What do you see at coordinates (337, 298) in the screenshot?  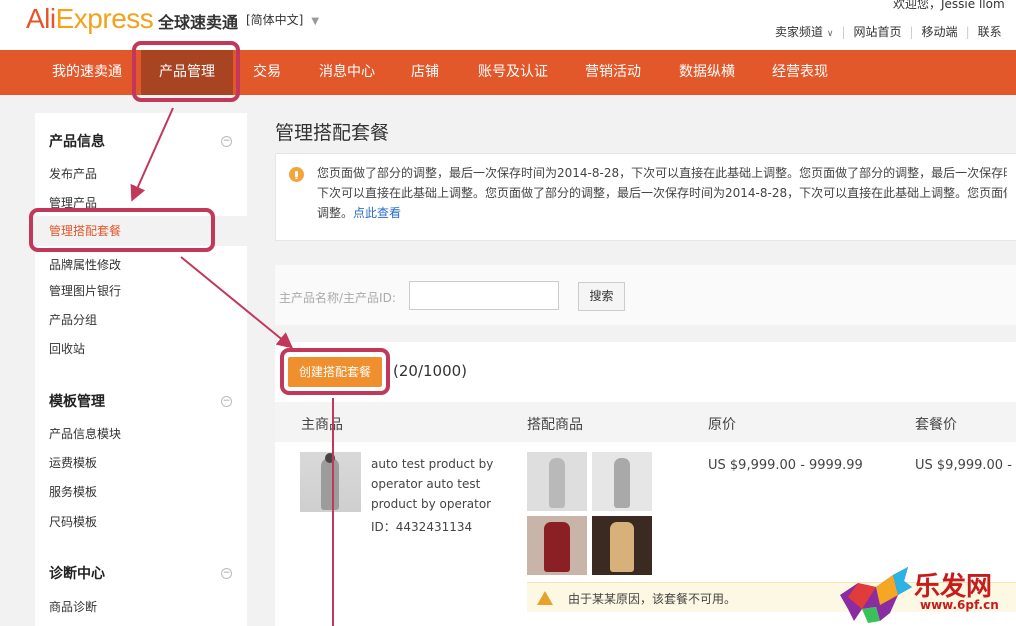 I see `search-label: 主产品名称/主产品ID:` at bounding box center [337, 298].